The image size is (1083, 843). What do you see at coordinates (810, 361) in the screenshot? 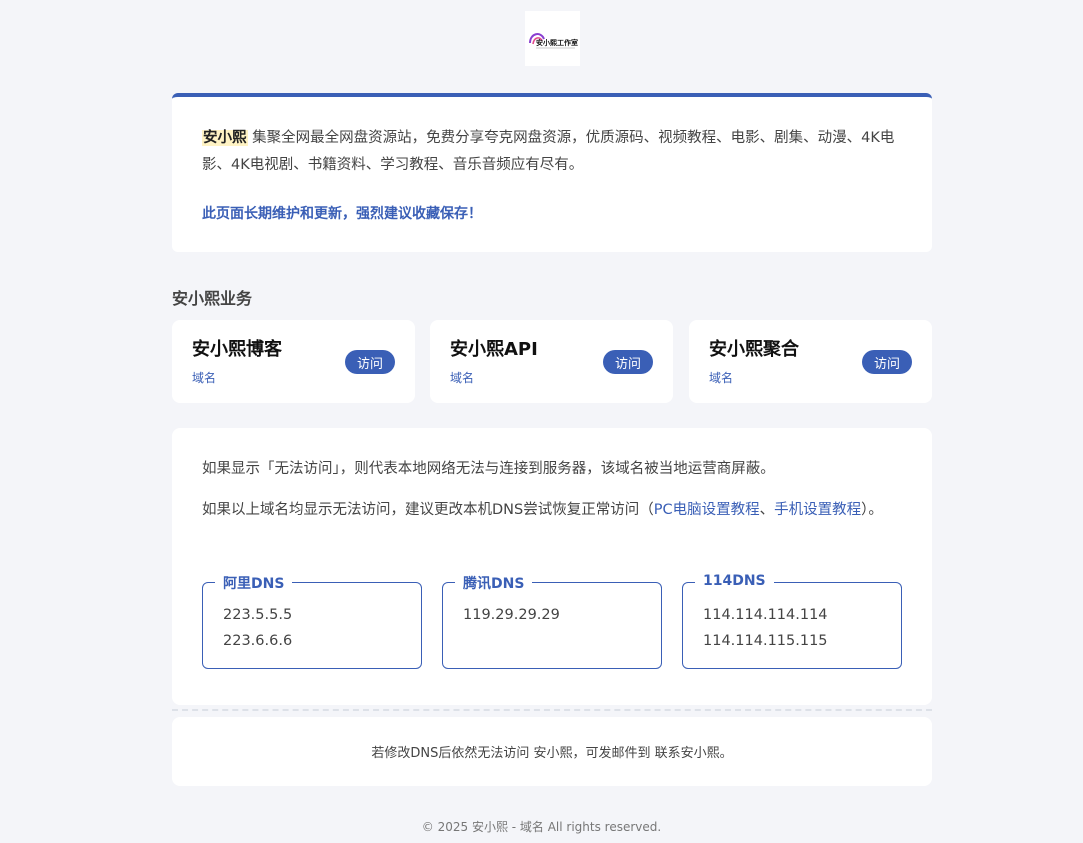
I see `service-card-aggregate: 安小熙聚合 域名 访问` at bounding box center [810, 361].